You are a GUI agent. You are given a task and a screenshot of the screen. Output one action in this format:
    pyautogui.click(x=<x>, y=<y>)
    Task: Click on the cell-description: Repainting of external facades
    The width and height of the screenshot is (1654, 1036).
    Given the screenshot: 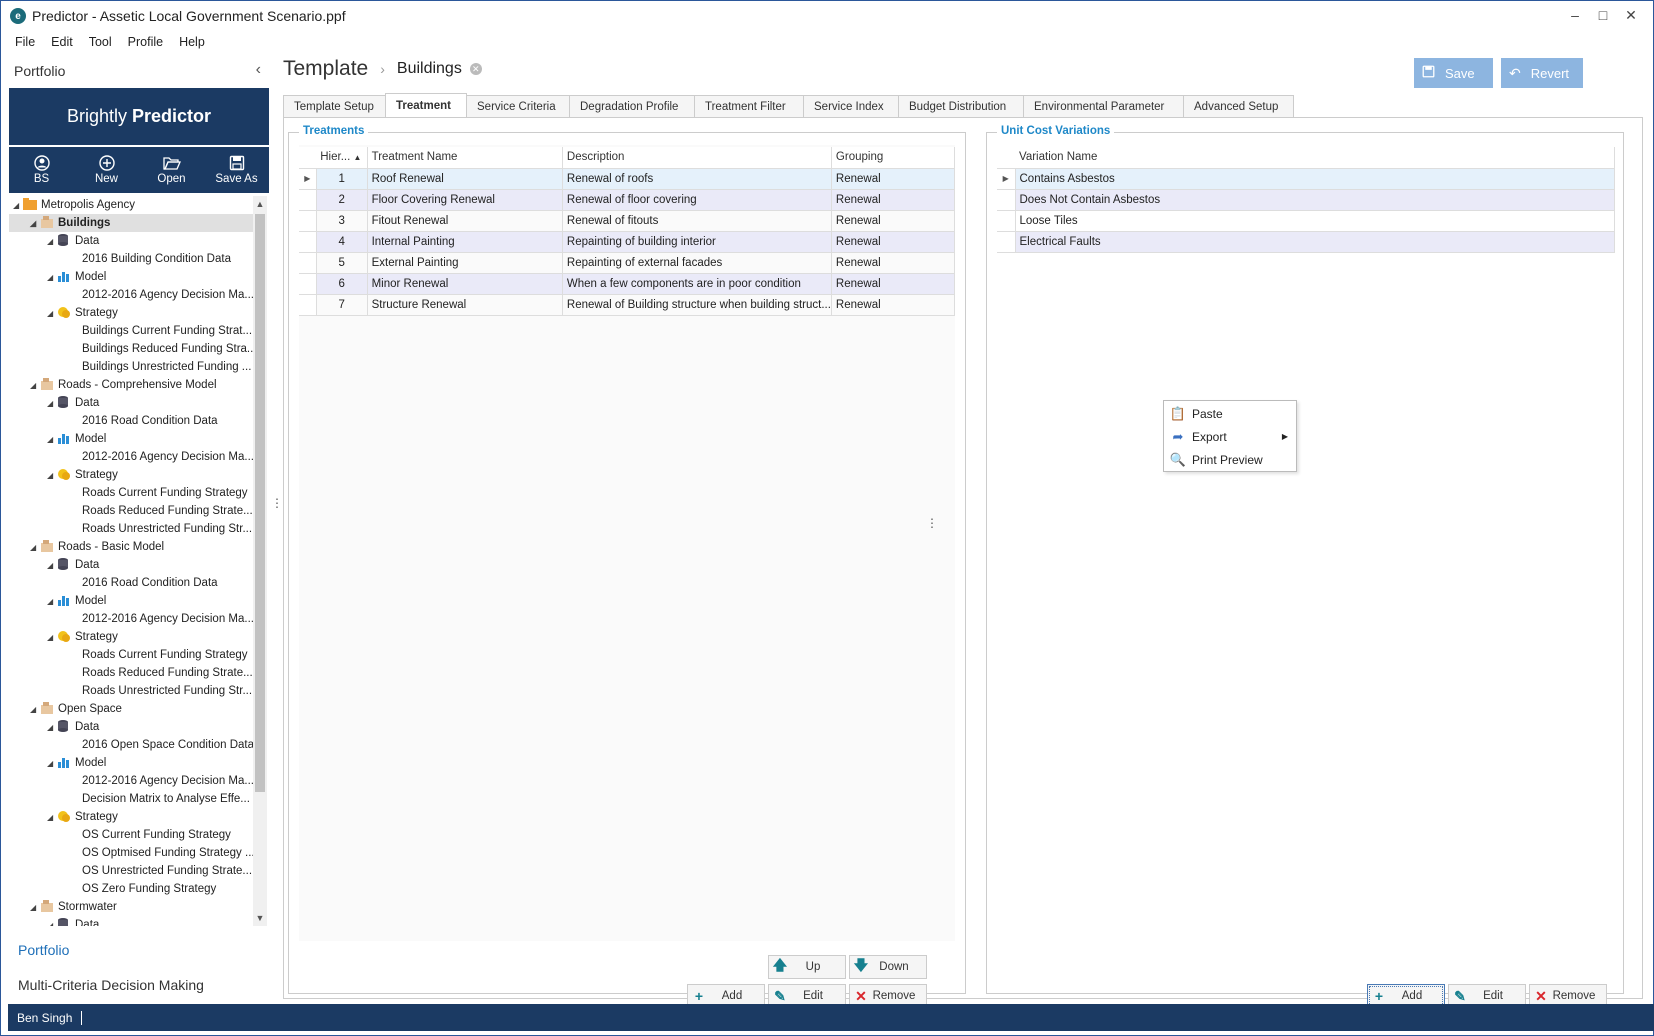 What is the action you would take?
    pyautogui.click(x=697, y=263)
    